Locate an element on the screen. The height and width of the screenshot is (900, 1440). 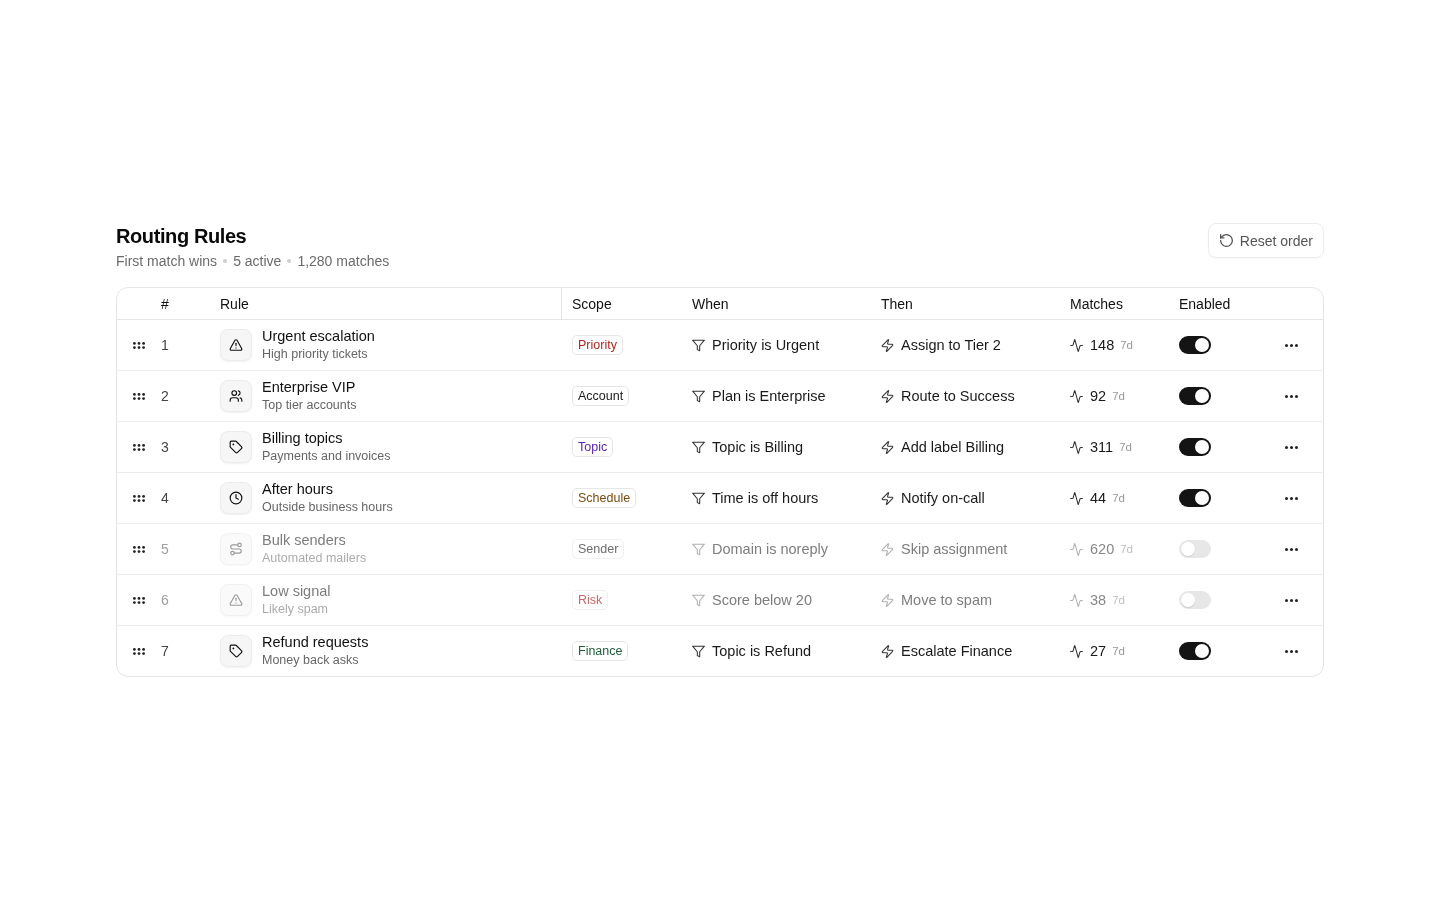
action-text: Assign to Tier 2 is located at coordinates (951, 345).